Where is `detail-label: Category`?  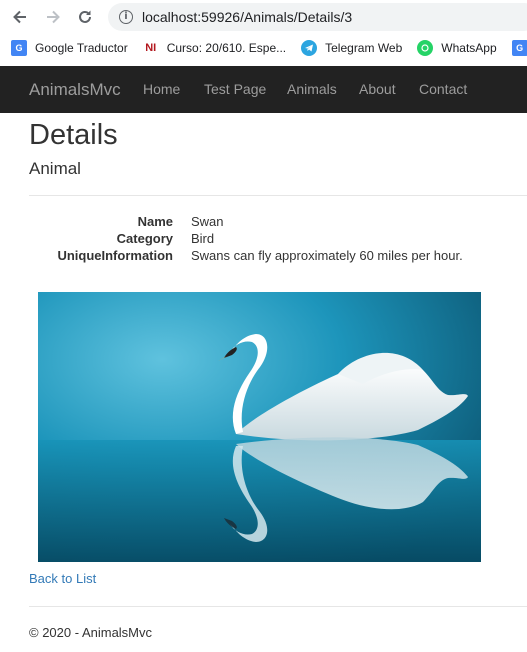 detail-label: Category is located at coordinates (144, 238).